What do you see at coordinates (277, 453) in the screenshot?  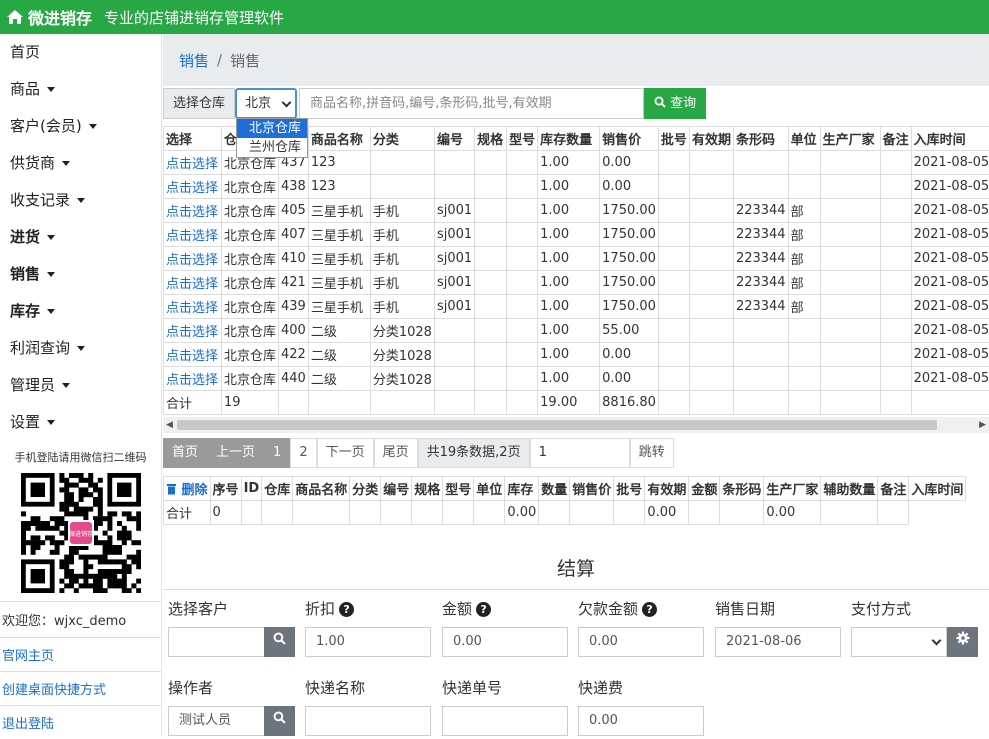 I see `page-1-button: 1` at bounding box center [277, 453].